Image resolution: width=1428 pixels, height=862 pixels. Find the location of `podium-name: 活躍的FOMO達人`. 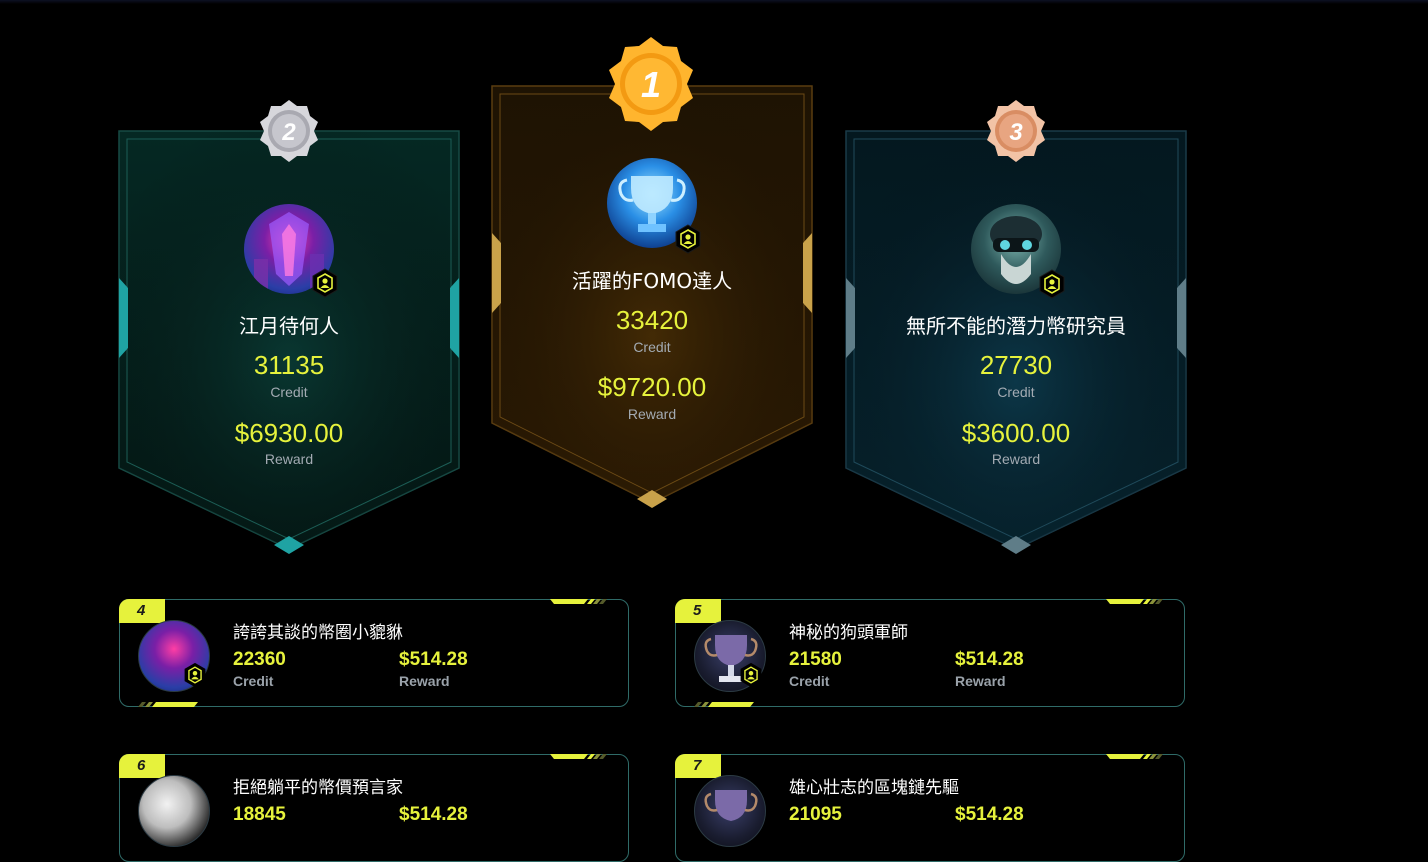

podium-name: 活躍的FOMO達人 is located at coordinates (652, 281).